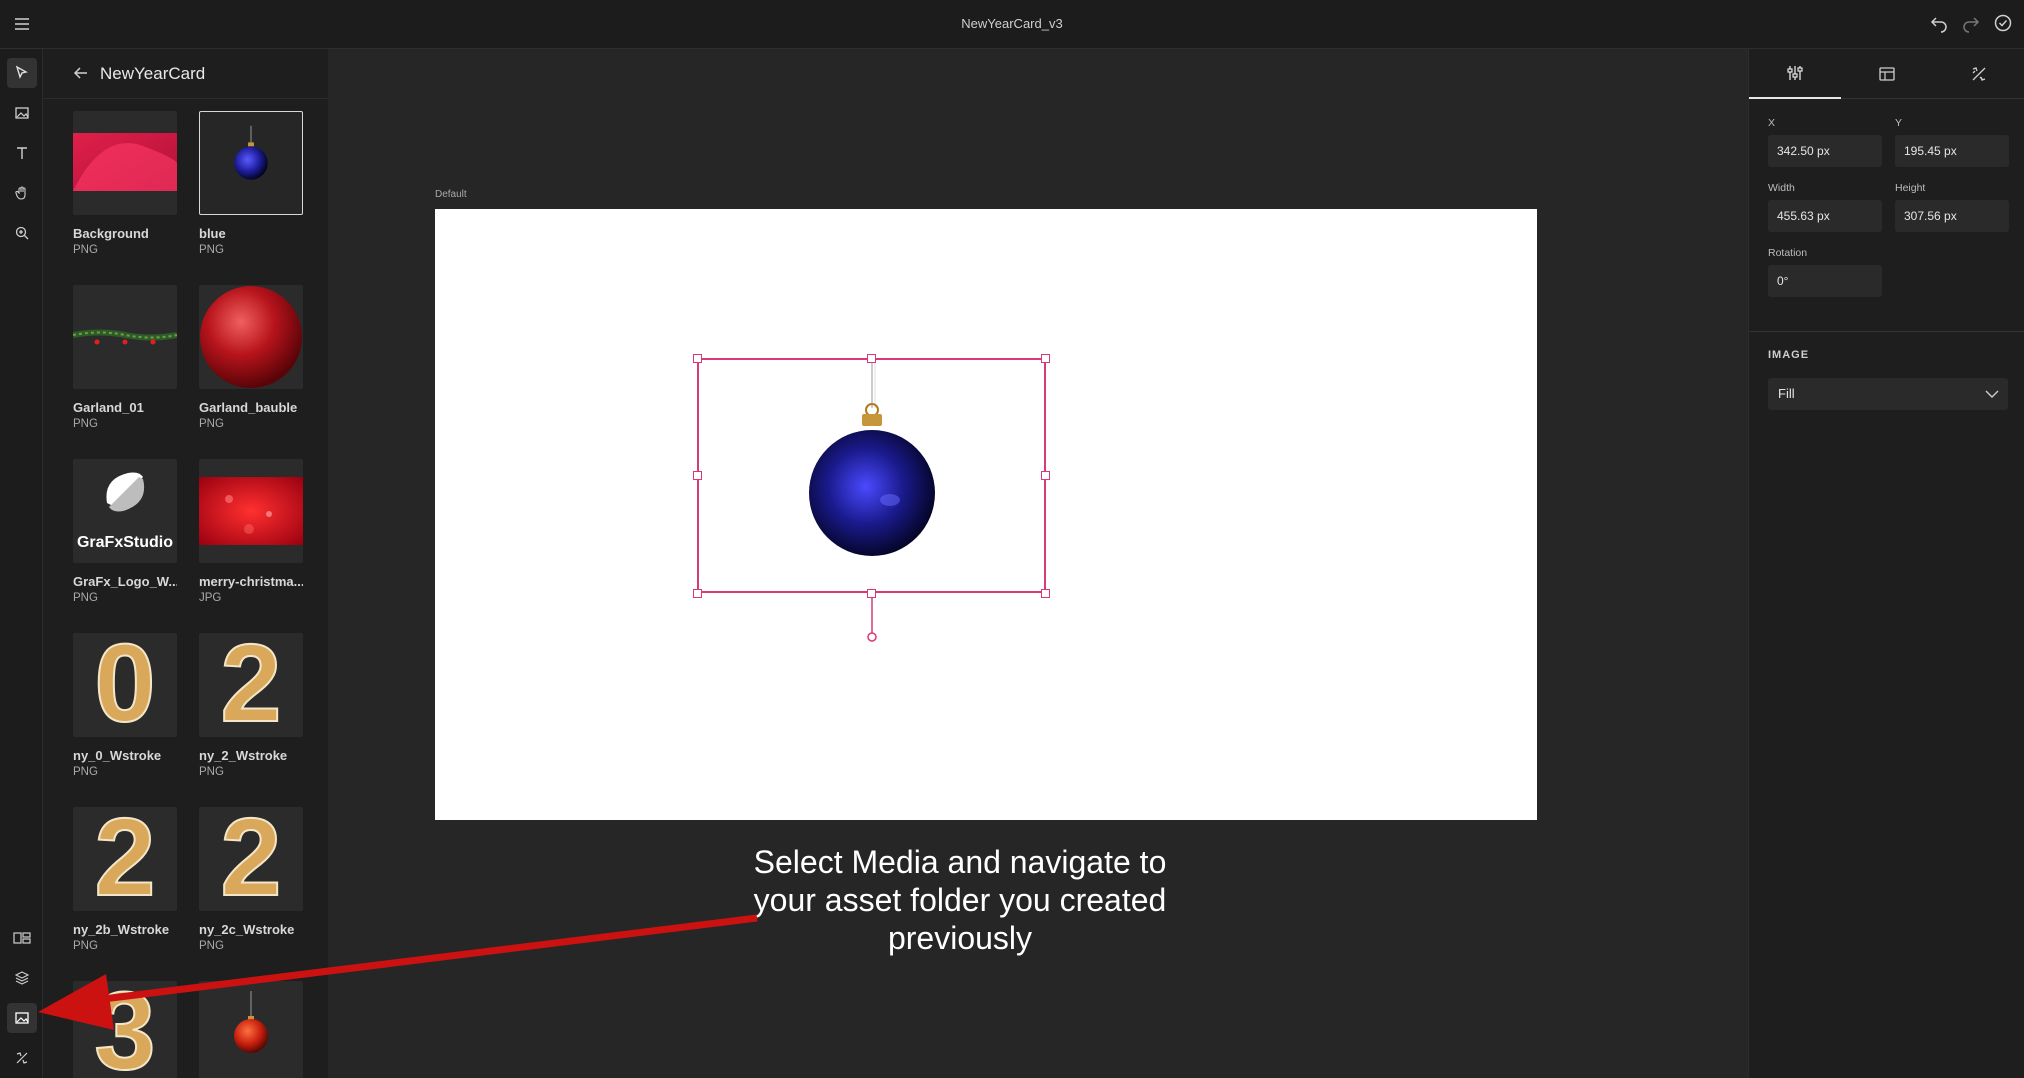 The height and width of the screenshot is (1078, 2024). I want to click on asset-thumbnail: GraFxStudio, so click(125, 511).